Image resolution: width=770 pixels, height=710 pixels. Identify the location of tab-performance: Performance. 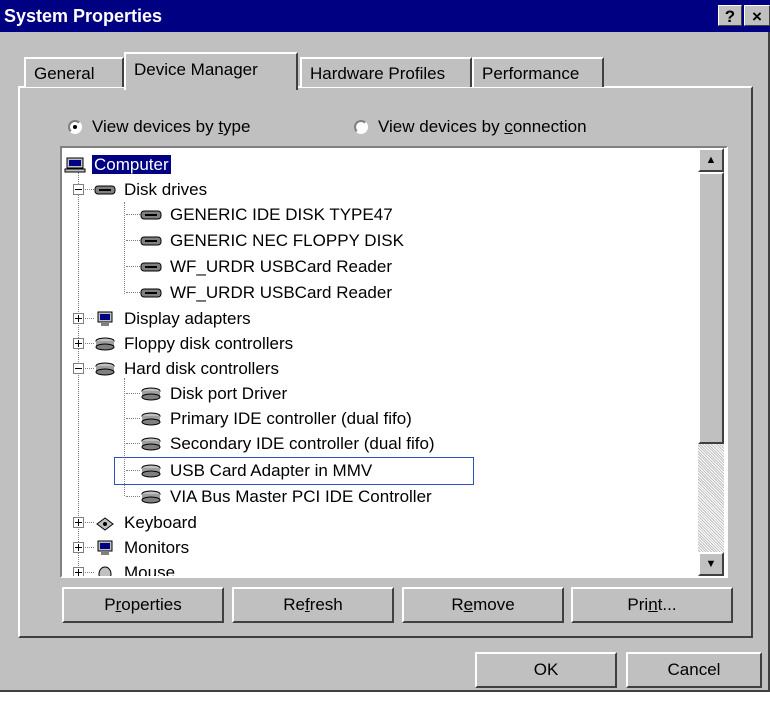
(538, 72).